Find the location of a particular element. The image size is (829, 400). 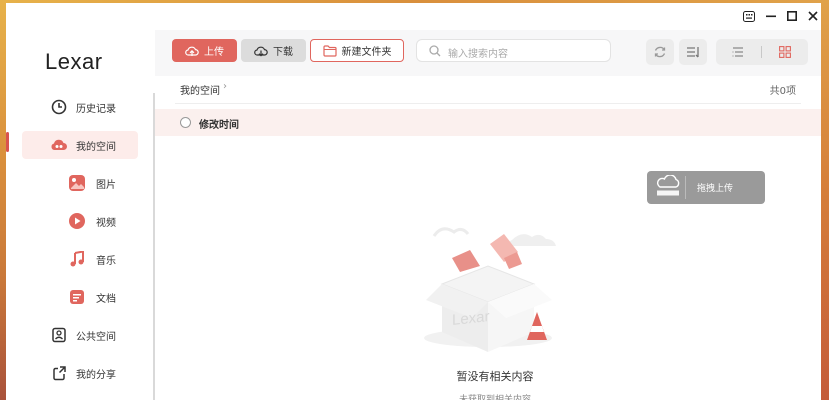

download-button: 下载 is located at coordinates (273, 50).